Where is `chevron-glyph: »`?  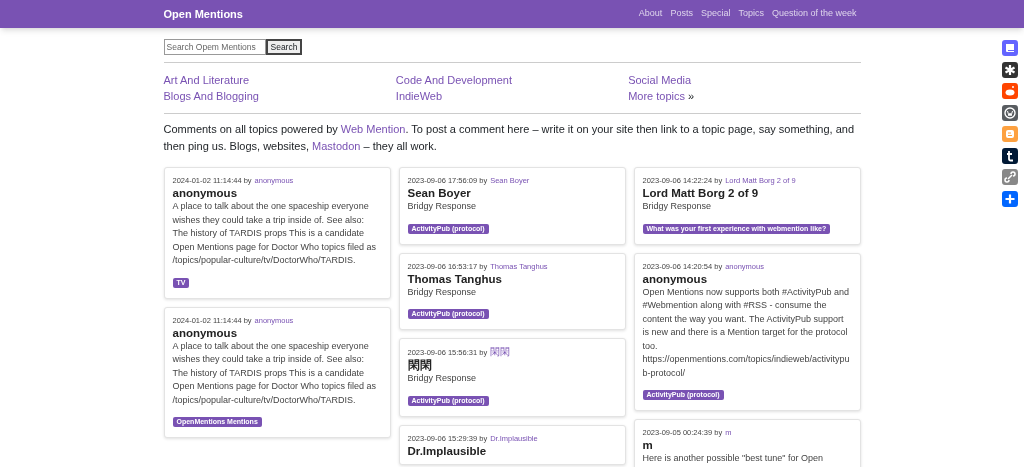
chevron-glyph: » is located at coordinates (691, 96).